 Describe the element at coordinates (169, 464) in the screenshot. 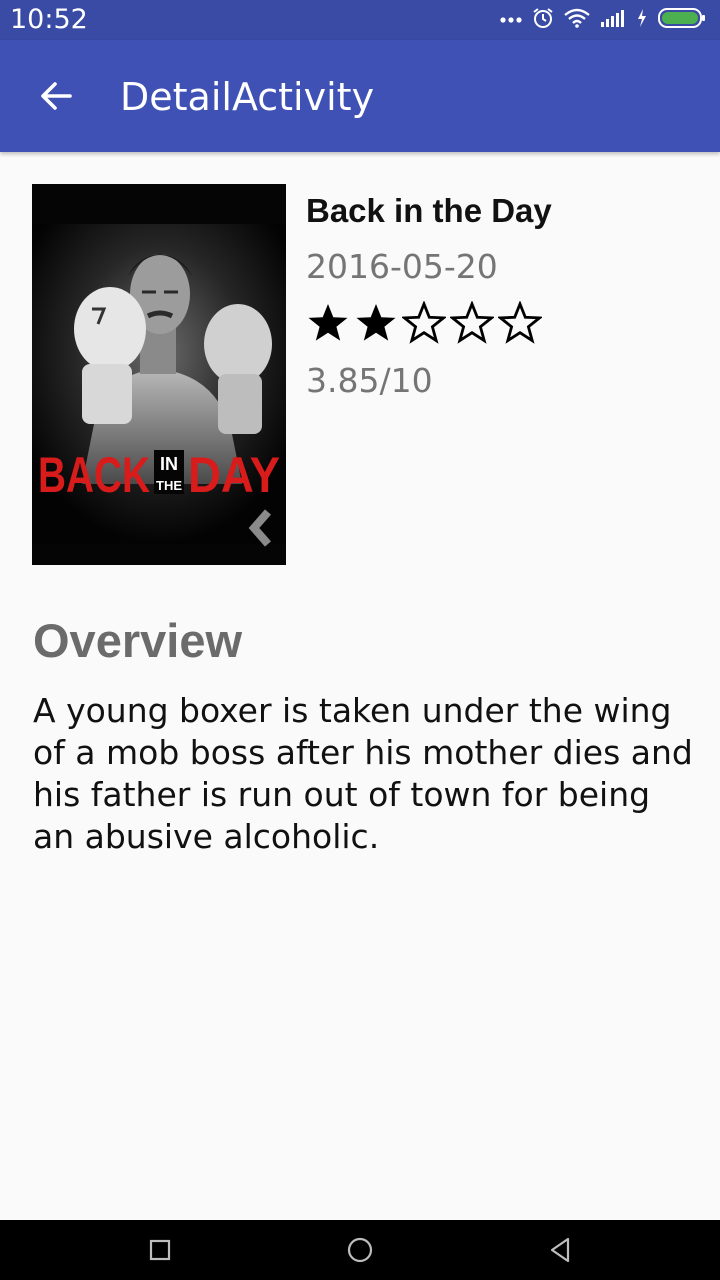

I see `poster-title-in: IN` at that location.